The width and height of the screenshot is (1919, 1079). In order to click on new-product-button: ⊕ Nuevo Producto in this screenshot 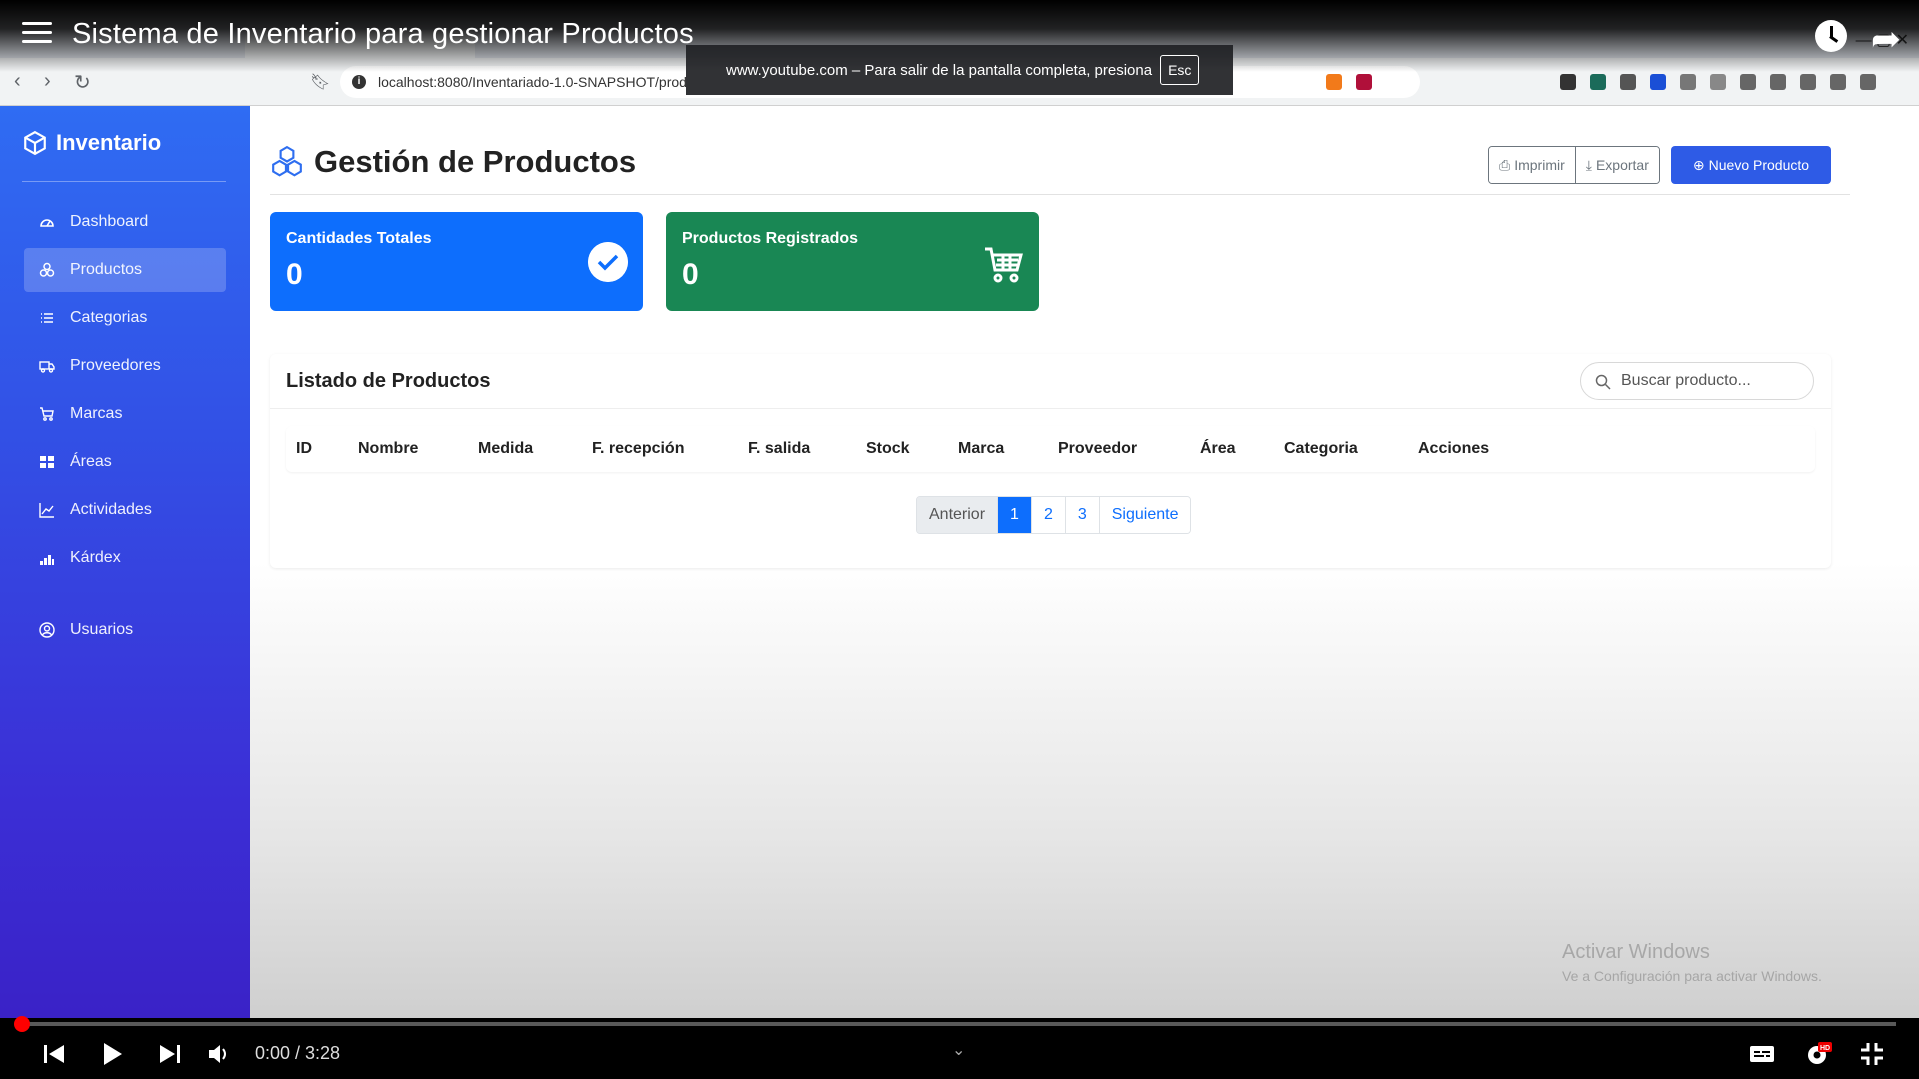, I will do `click(1751, 165)`.